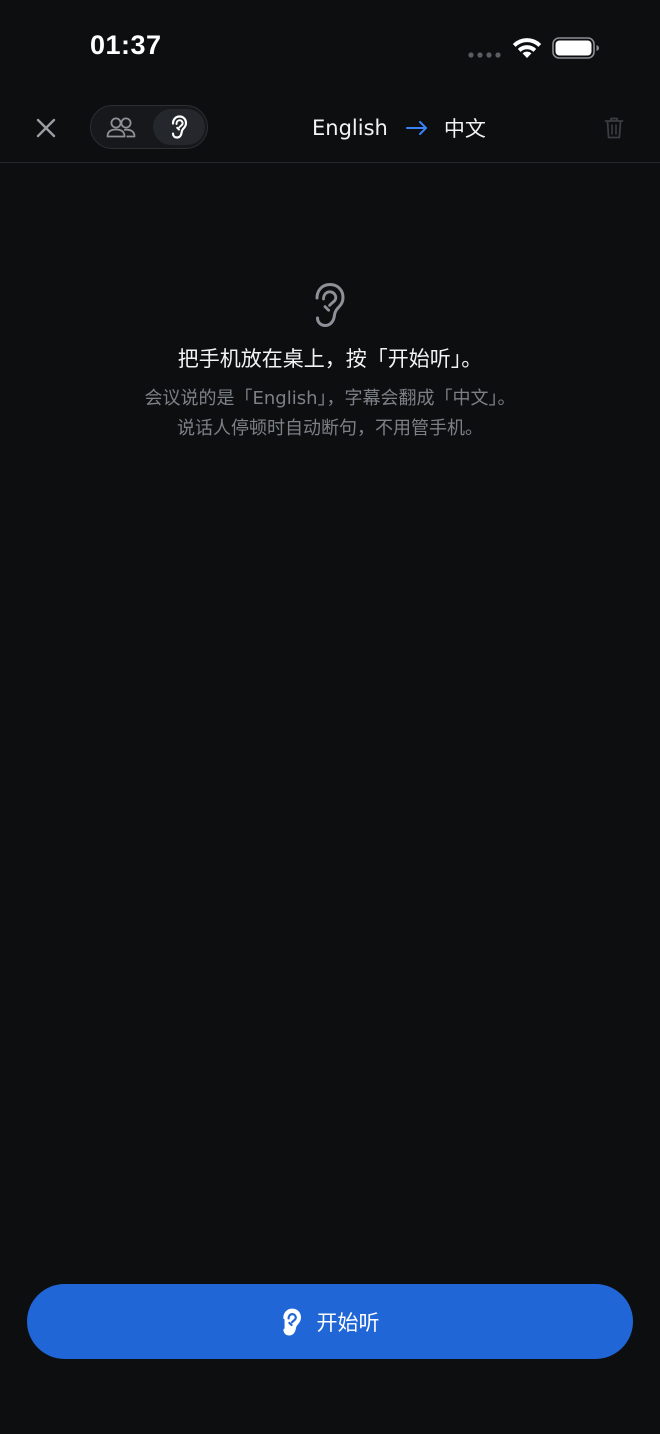 This screenshot has height=1434, width=660. What do you see at coordinates (348, 1322) in the screenshot?
I see `start-button-label: 开始听` at bounding box center [348, 1322].